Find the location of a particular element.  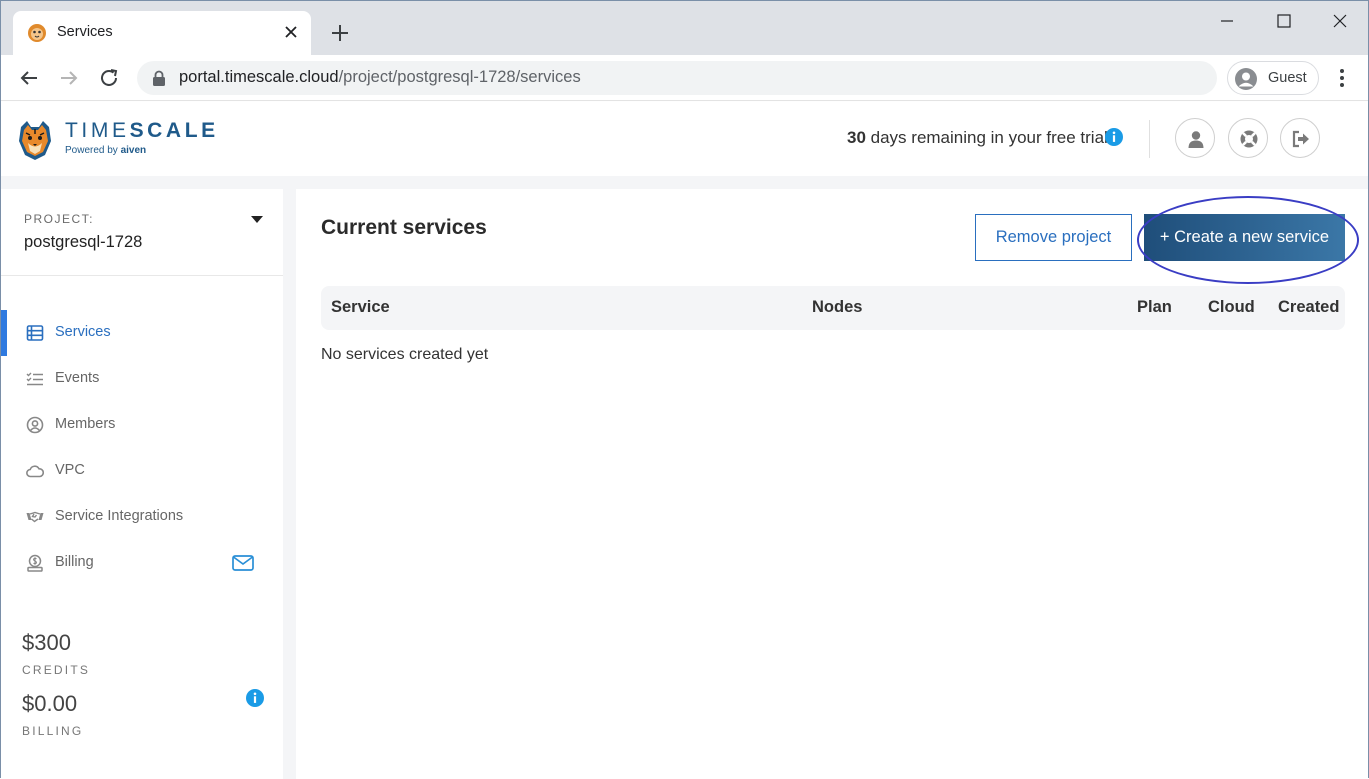

tiger-logo-icon is located at coordinates (35, 139).